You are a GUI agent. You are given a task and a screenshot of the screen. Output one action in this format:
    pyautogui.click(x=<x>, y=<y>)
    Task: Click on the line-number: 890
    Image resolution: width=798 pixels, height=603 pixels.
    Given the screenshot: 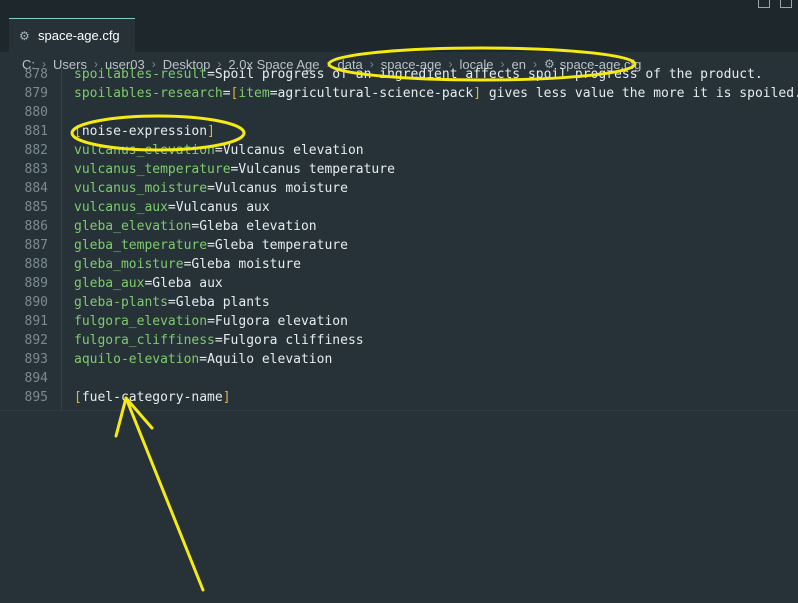 What is the action you would take?
    pyautogui.click(x=36, y=302)
    